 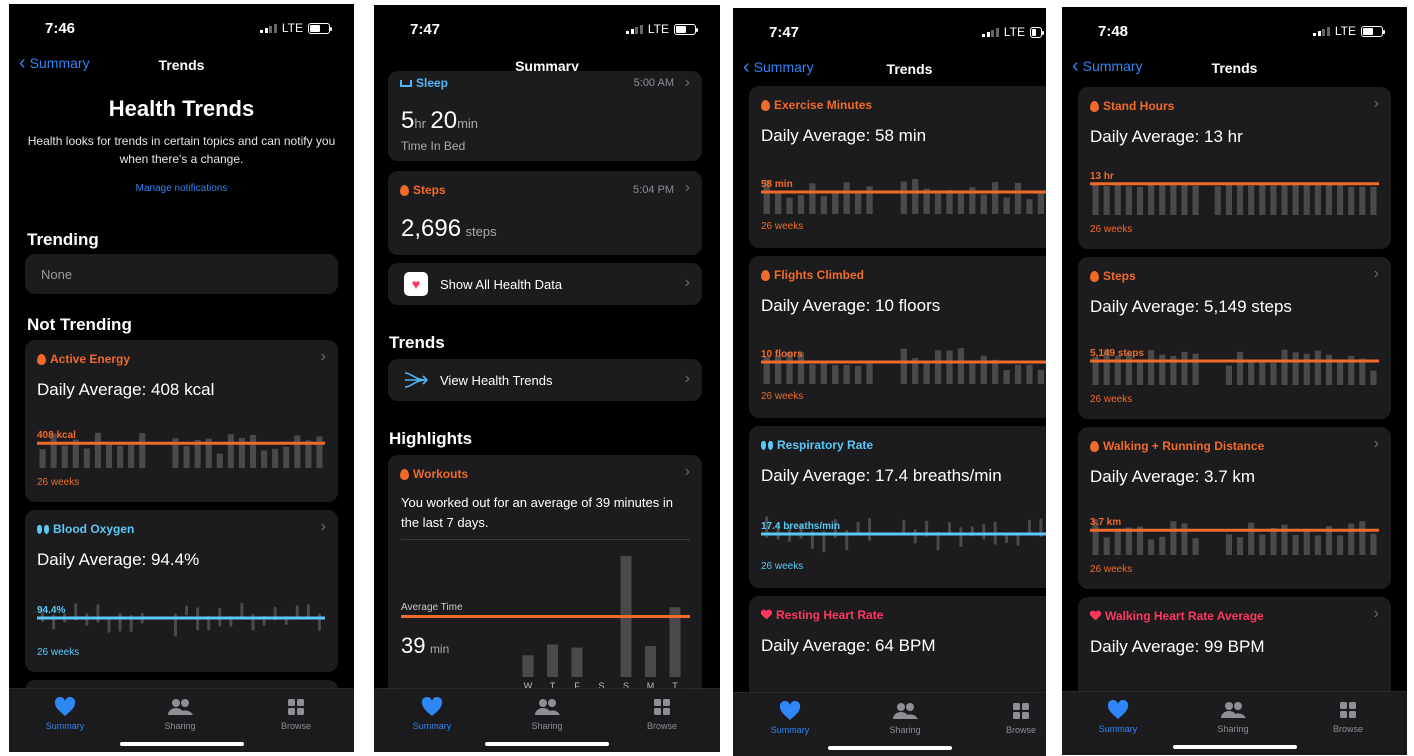 What do you see at coordinates (1184, 616) in the screenshot?
I see `card-title: Walking Heart Rate Average` at bounding box center [1184, 616].